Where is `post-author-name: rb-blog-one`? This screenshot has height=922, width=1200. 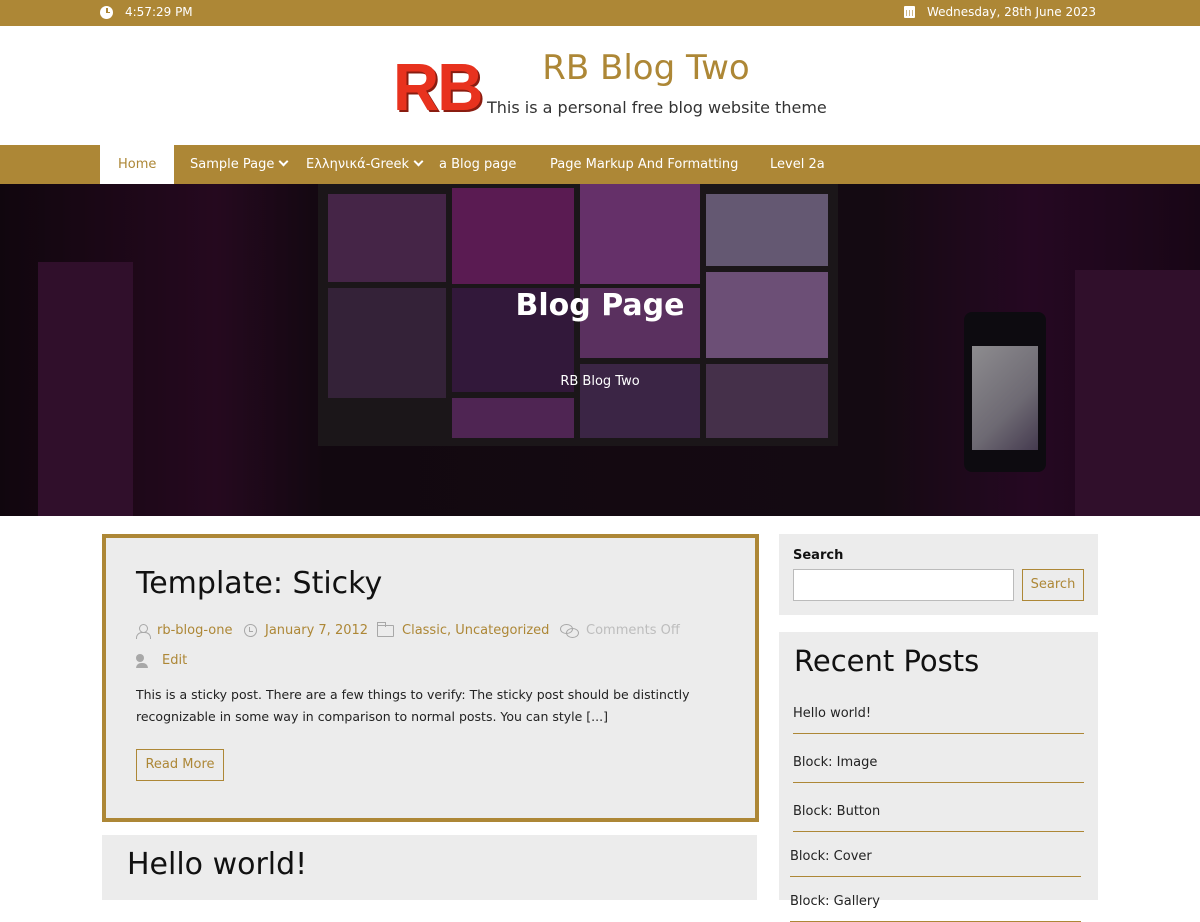 post-author-name: rb-blog-one is located at coordinates (195, 630).